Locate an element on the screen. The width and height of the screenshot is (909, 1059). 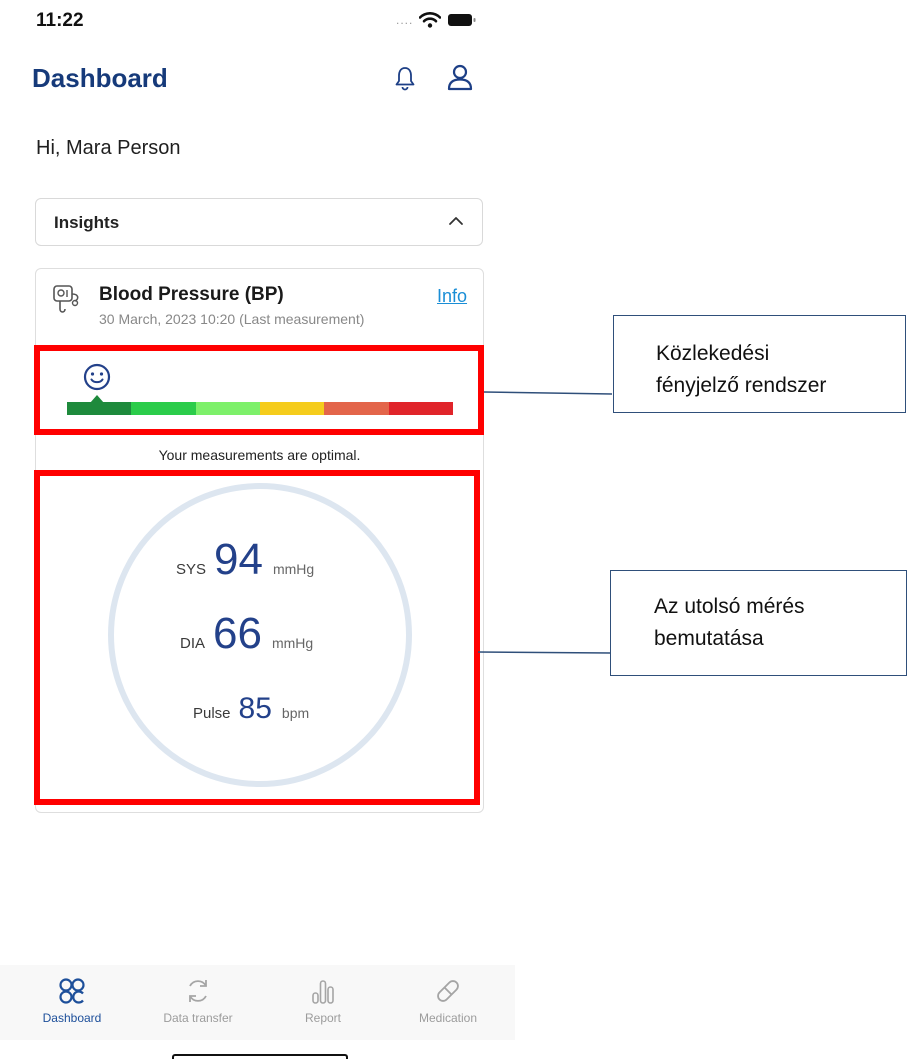
user-icon is located at coordinates (460, 77).